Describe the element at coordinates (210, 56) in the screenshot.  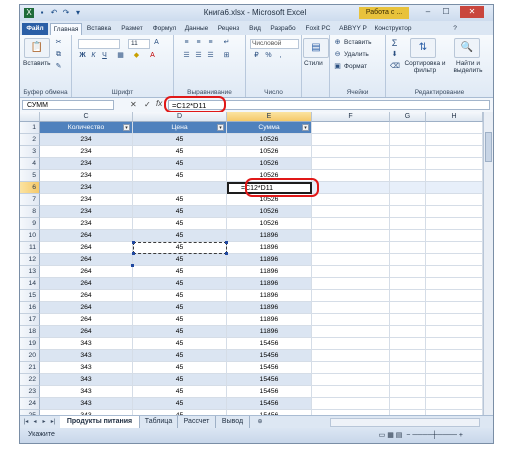
I see `align-right-icon: ☰` at that location.